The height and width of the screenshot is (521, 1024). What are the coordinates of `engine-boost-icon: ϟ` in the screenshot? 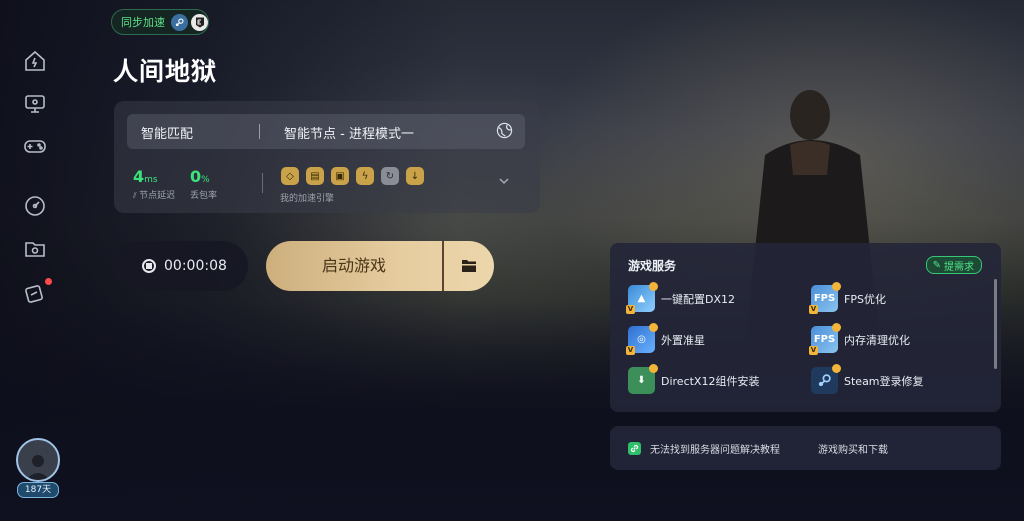 It's located at (365, 176).